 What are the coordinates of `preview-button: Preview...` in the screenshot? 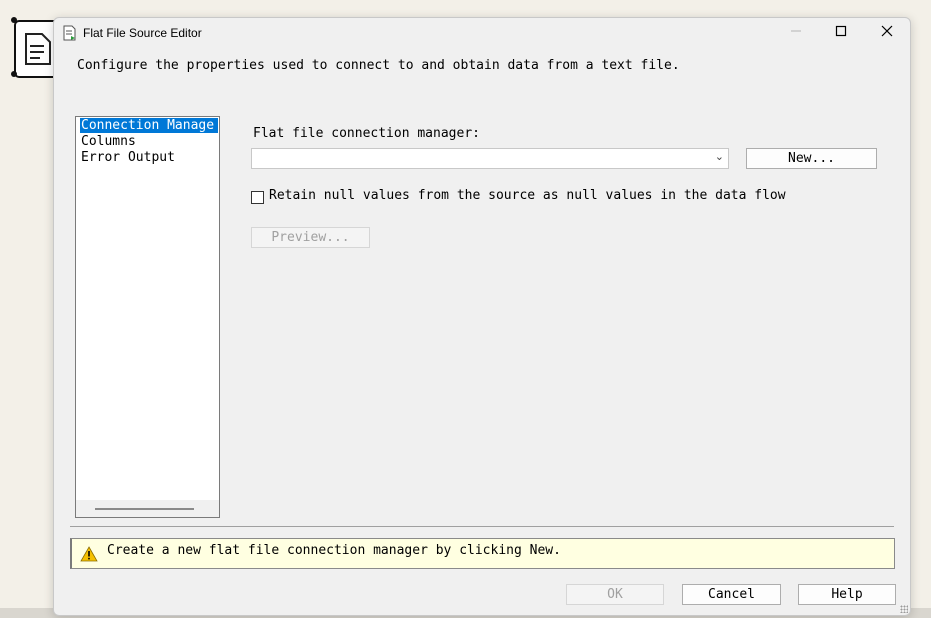 It's located at (310, 237).